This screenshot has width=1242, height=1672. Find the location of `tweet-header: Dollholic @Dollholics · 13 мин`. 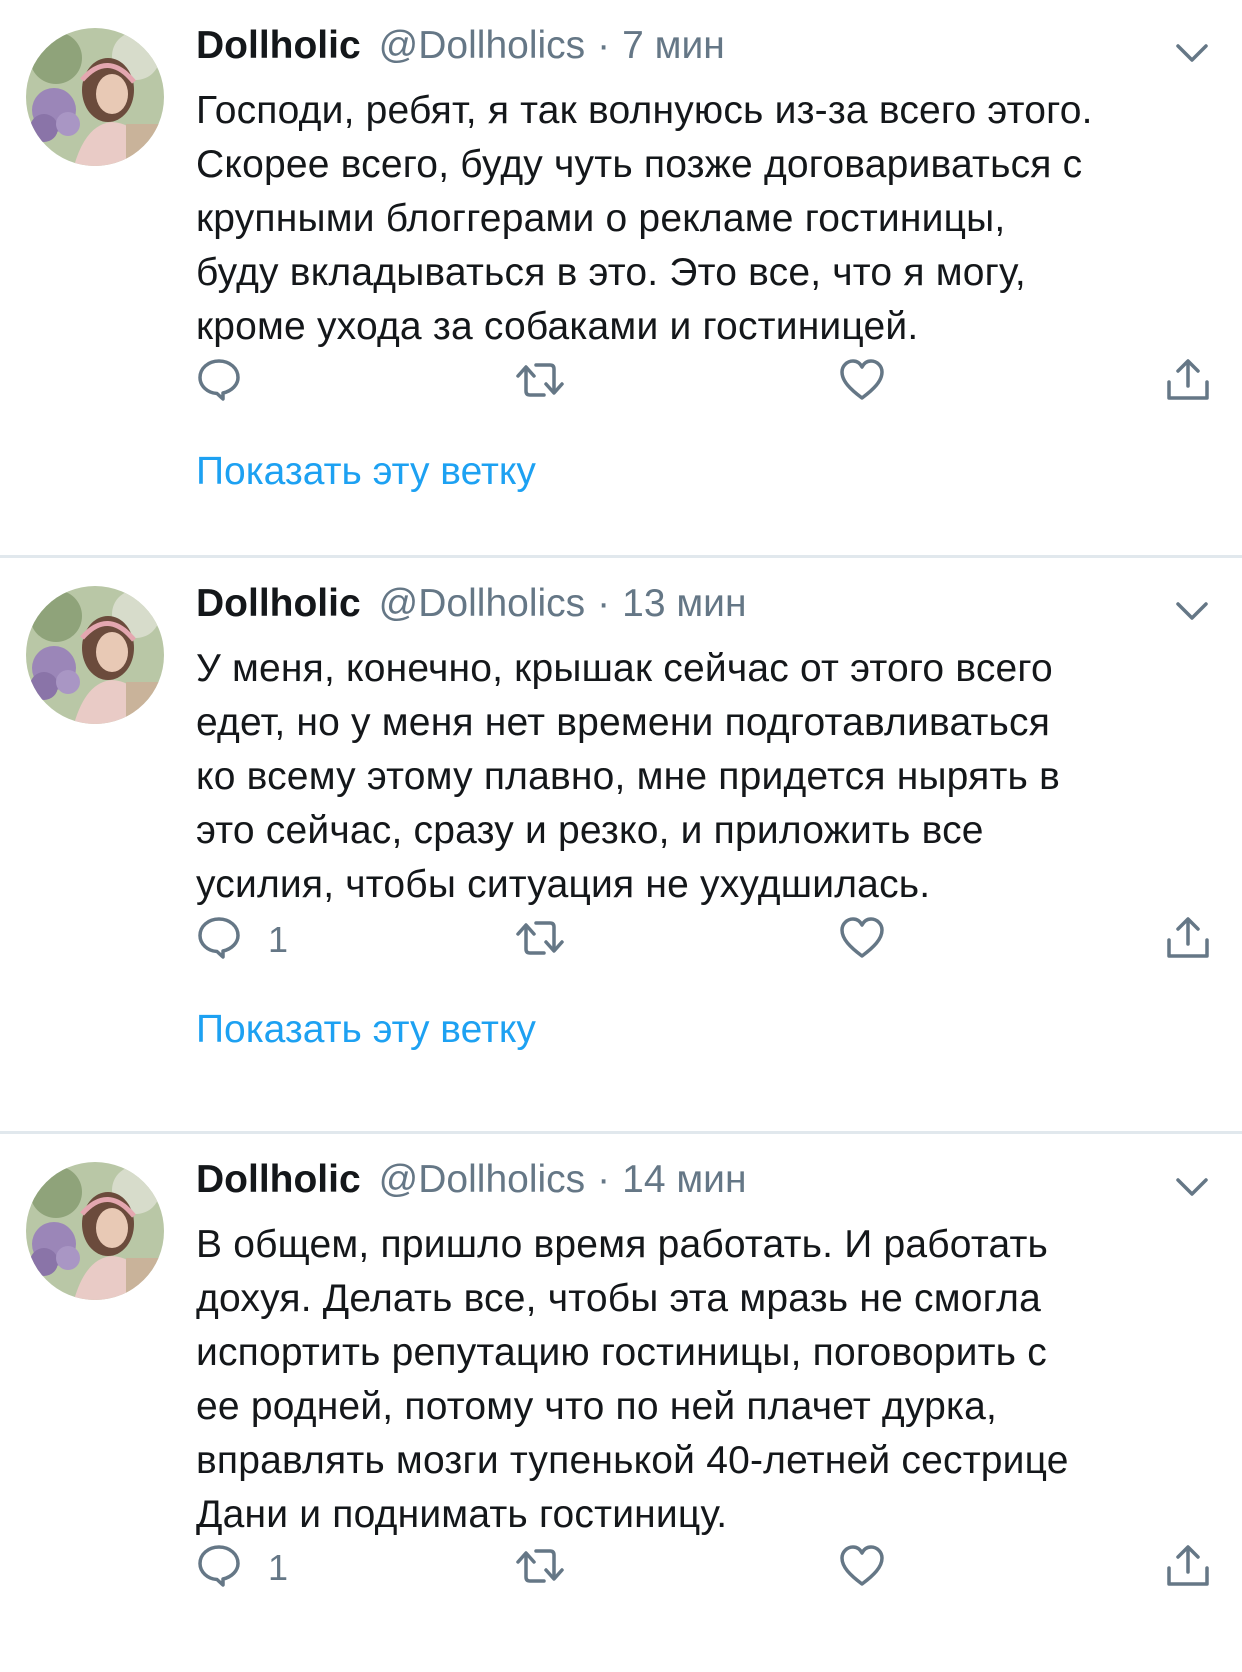

tweet-header: Dollholic @Dollholics · 13 мин is located at coordinates (471, 610).